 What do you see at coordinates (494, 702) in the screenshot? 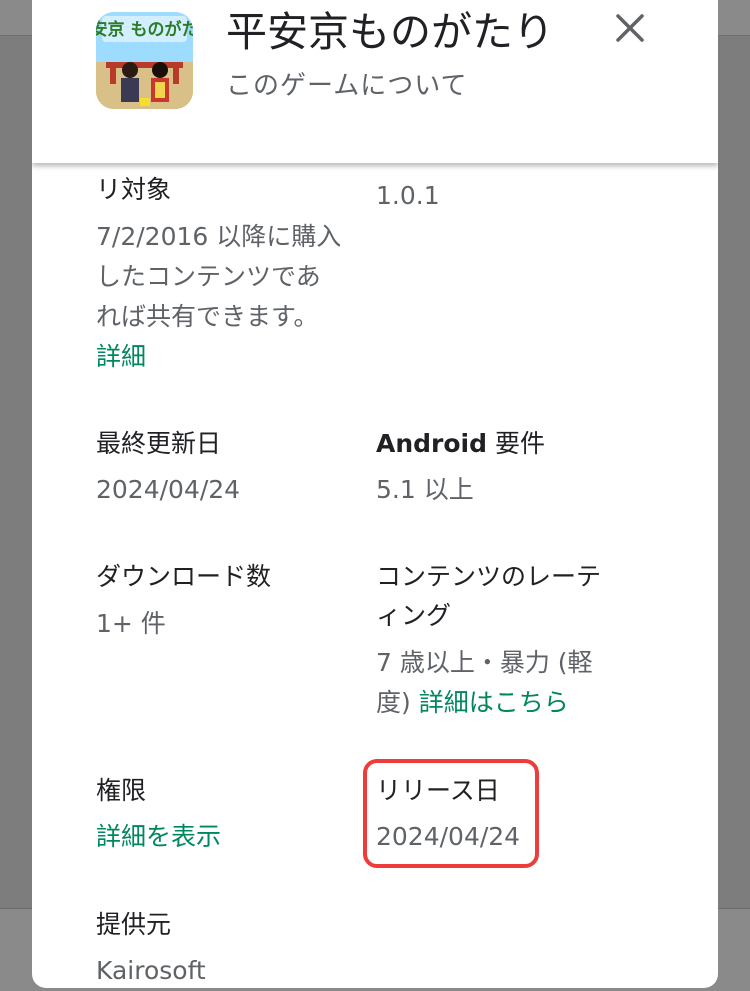
I see `content-rating-details-link: 詳細はこちら` at bounding box center [494, 702].